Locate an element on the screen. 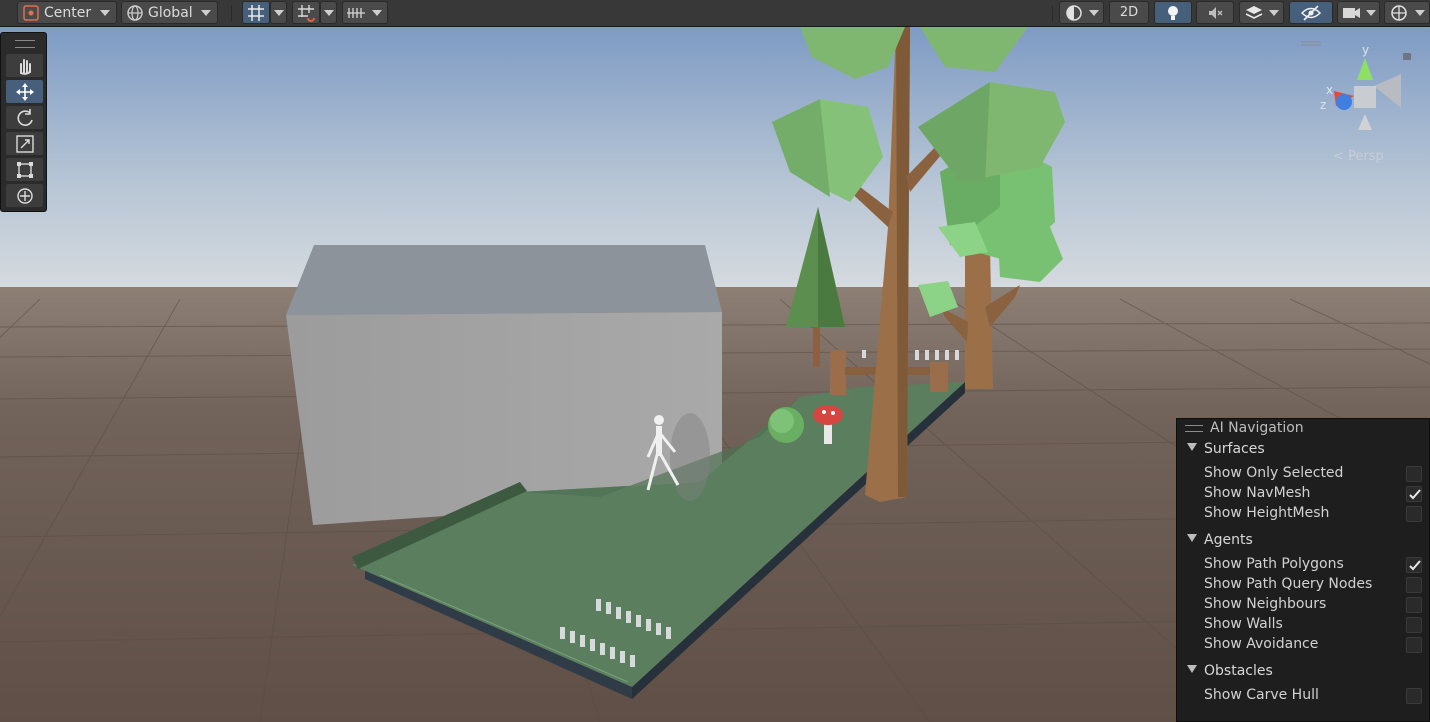  camera-icon is located at coordinates (1351, 12).